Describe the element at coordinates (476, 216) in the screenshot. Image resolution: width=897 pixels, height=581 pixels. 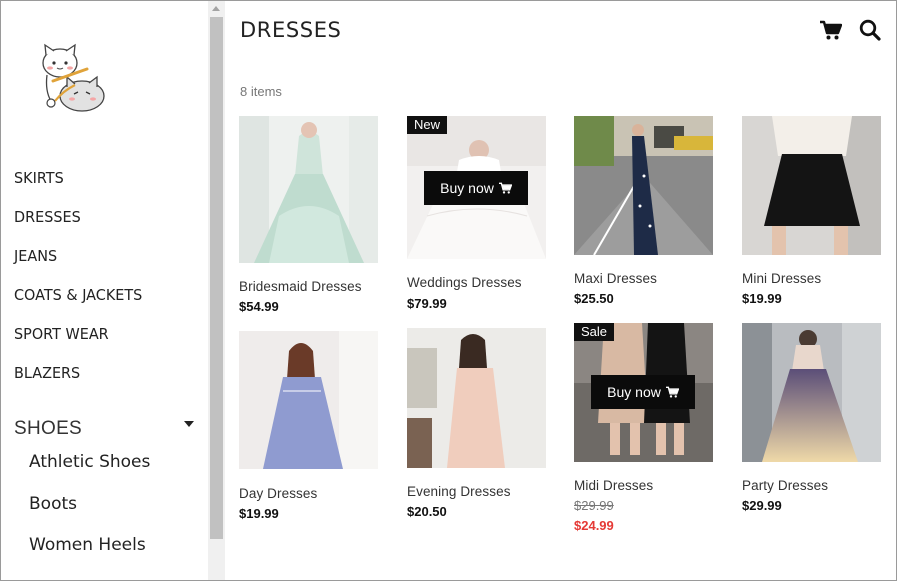
I see `product-card-weddings: New Buy now Weddings Dresses $79.99` at that location.